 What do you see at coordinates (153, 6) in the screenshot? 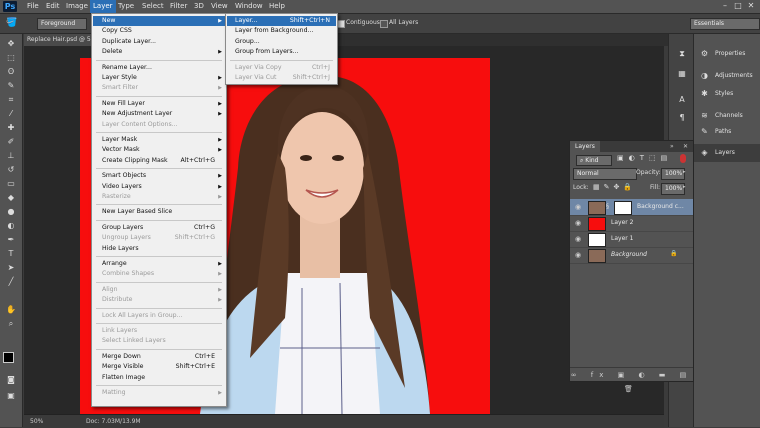
I see `menu-select: Select` at bounding box center [153, 6].